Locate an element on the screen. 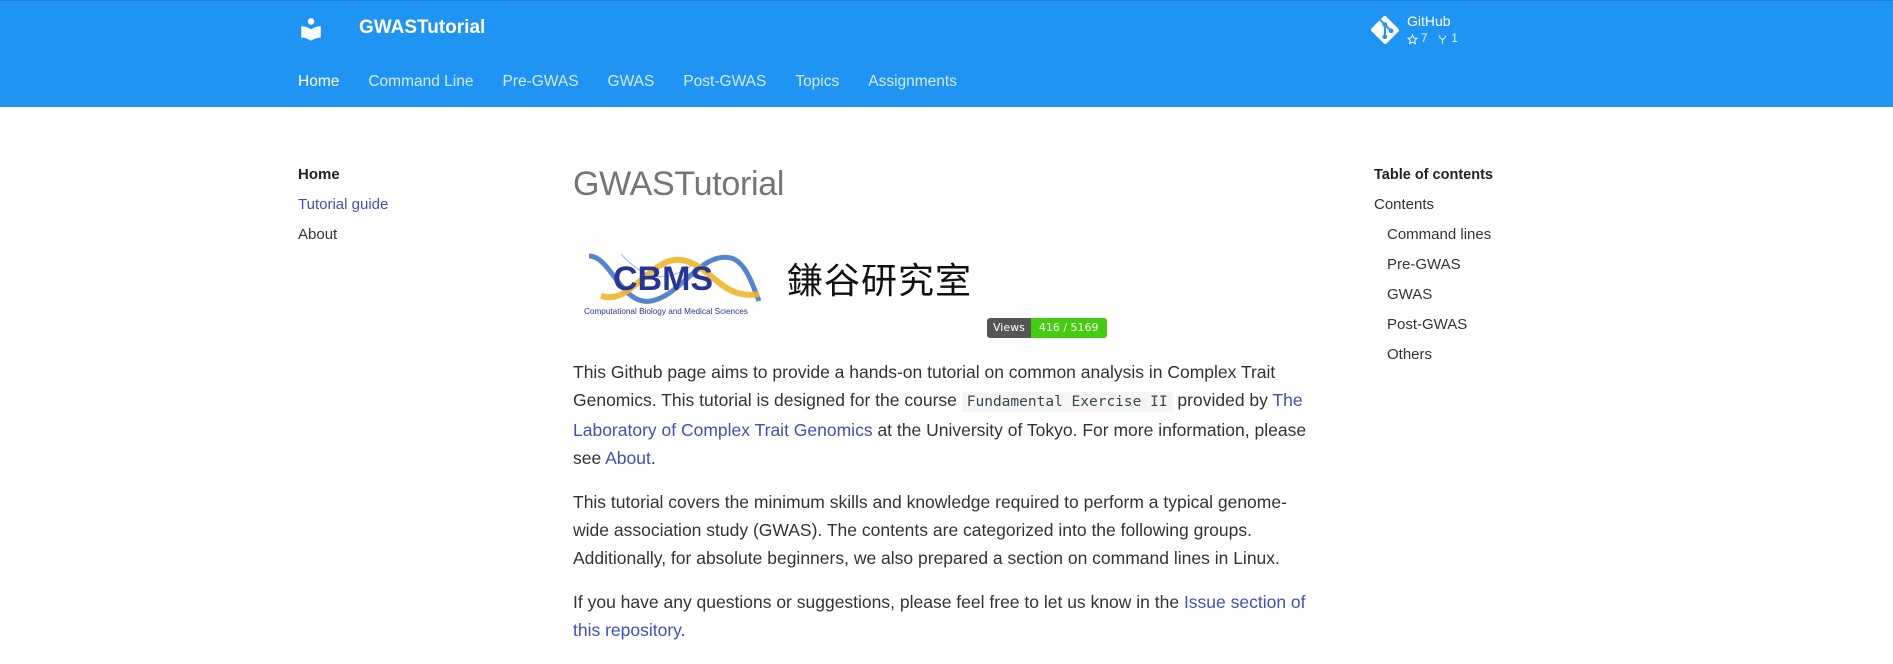  repo-stars: 7 is located at coordinates (1417, 39).